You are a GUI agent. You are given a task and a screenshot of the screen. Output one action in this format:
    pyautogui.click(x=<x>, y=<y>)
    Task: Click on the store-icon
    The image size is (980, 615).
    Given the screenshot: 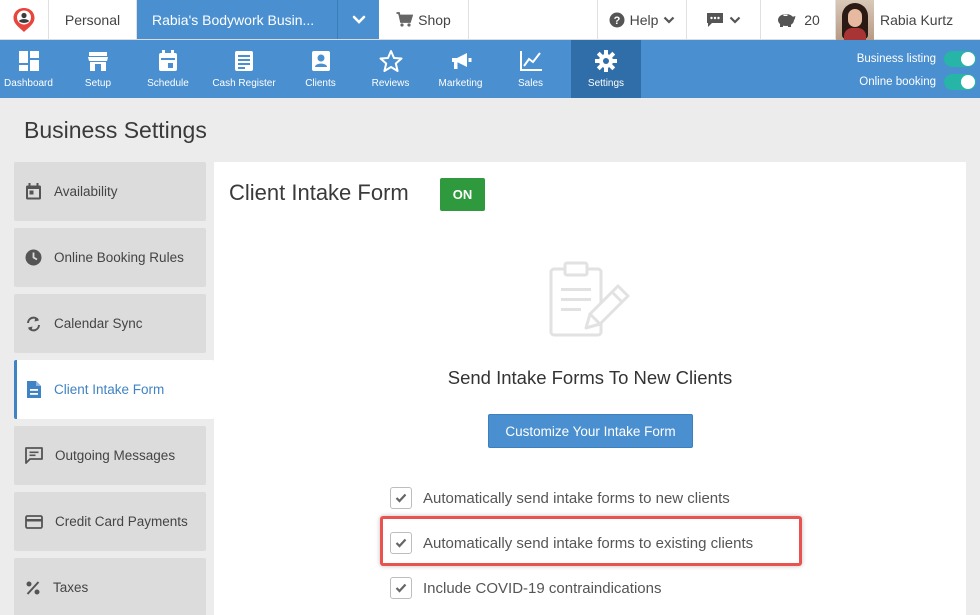 What is the action you would take?
    pyautogui.click(x=98, y=61)
    